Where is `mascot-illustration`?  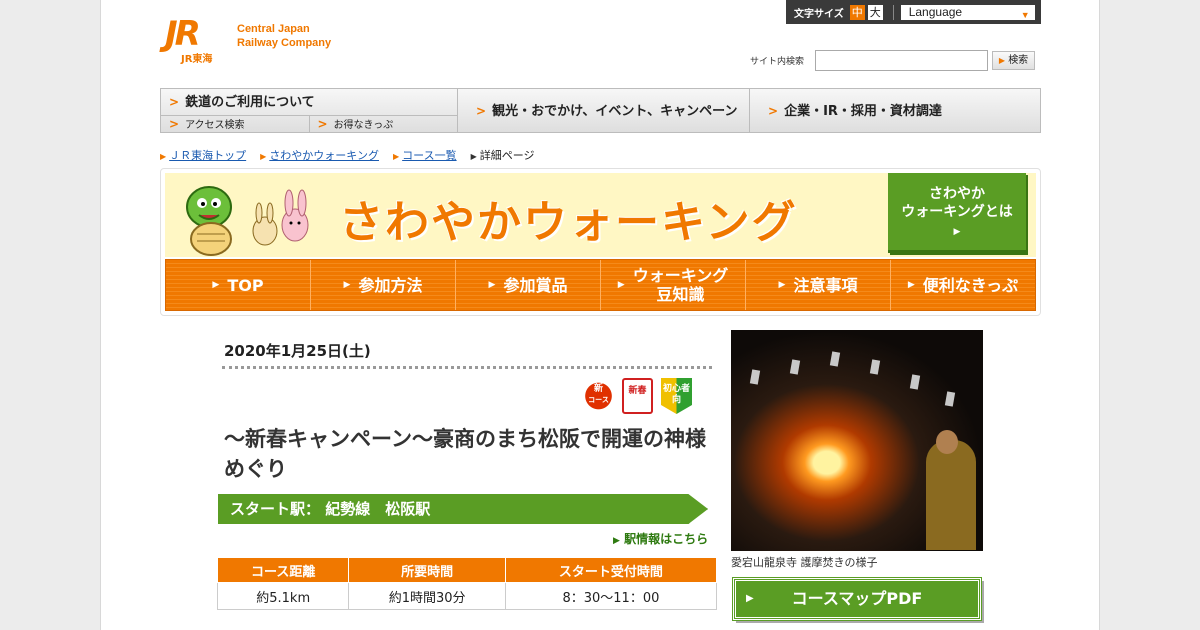
mascot-illustration is located at coordinates (247, 221).